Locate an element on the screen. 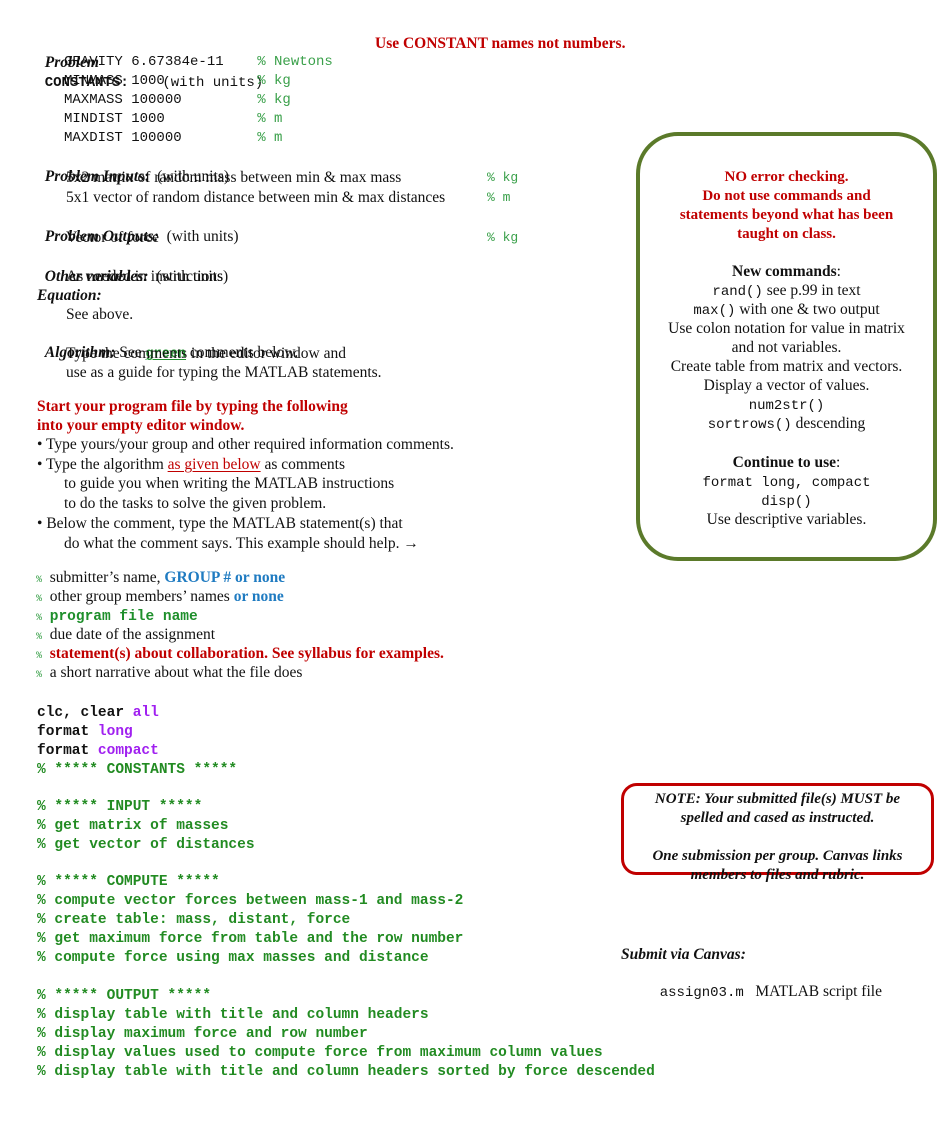 This screenshot has width=950, height=1146. constant-unit: % Newtons is located at coordinates (290, 62).